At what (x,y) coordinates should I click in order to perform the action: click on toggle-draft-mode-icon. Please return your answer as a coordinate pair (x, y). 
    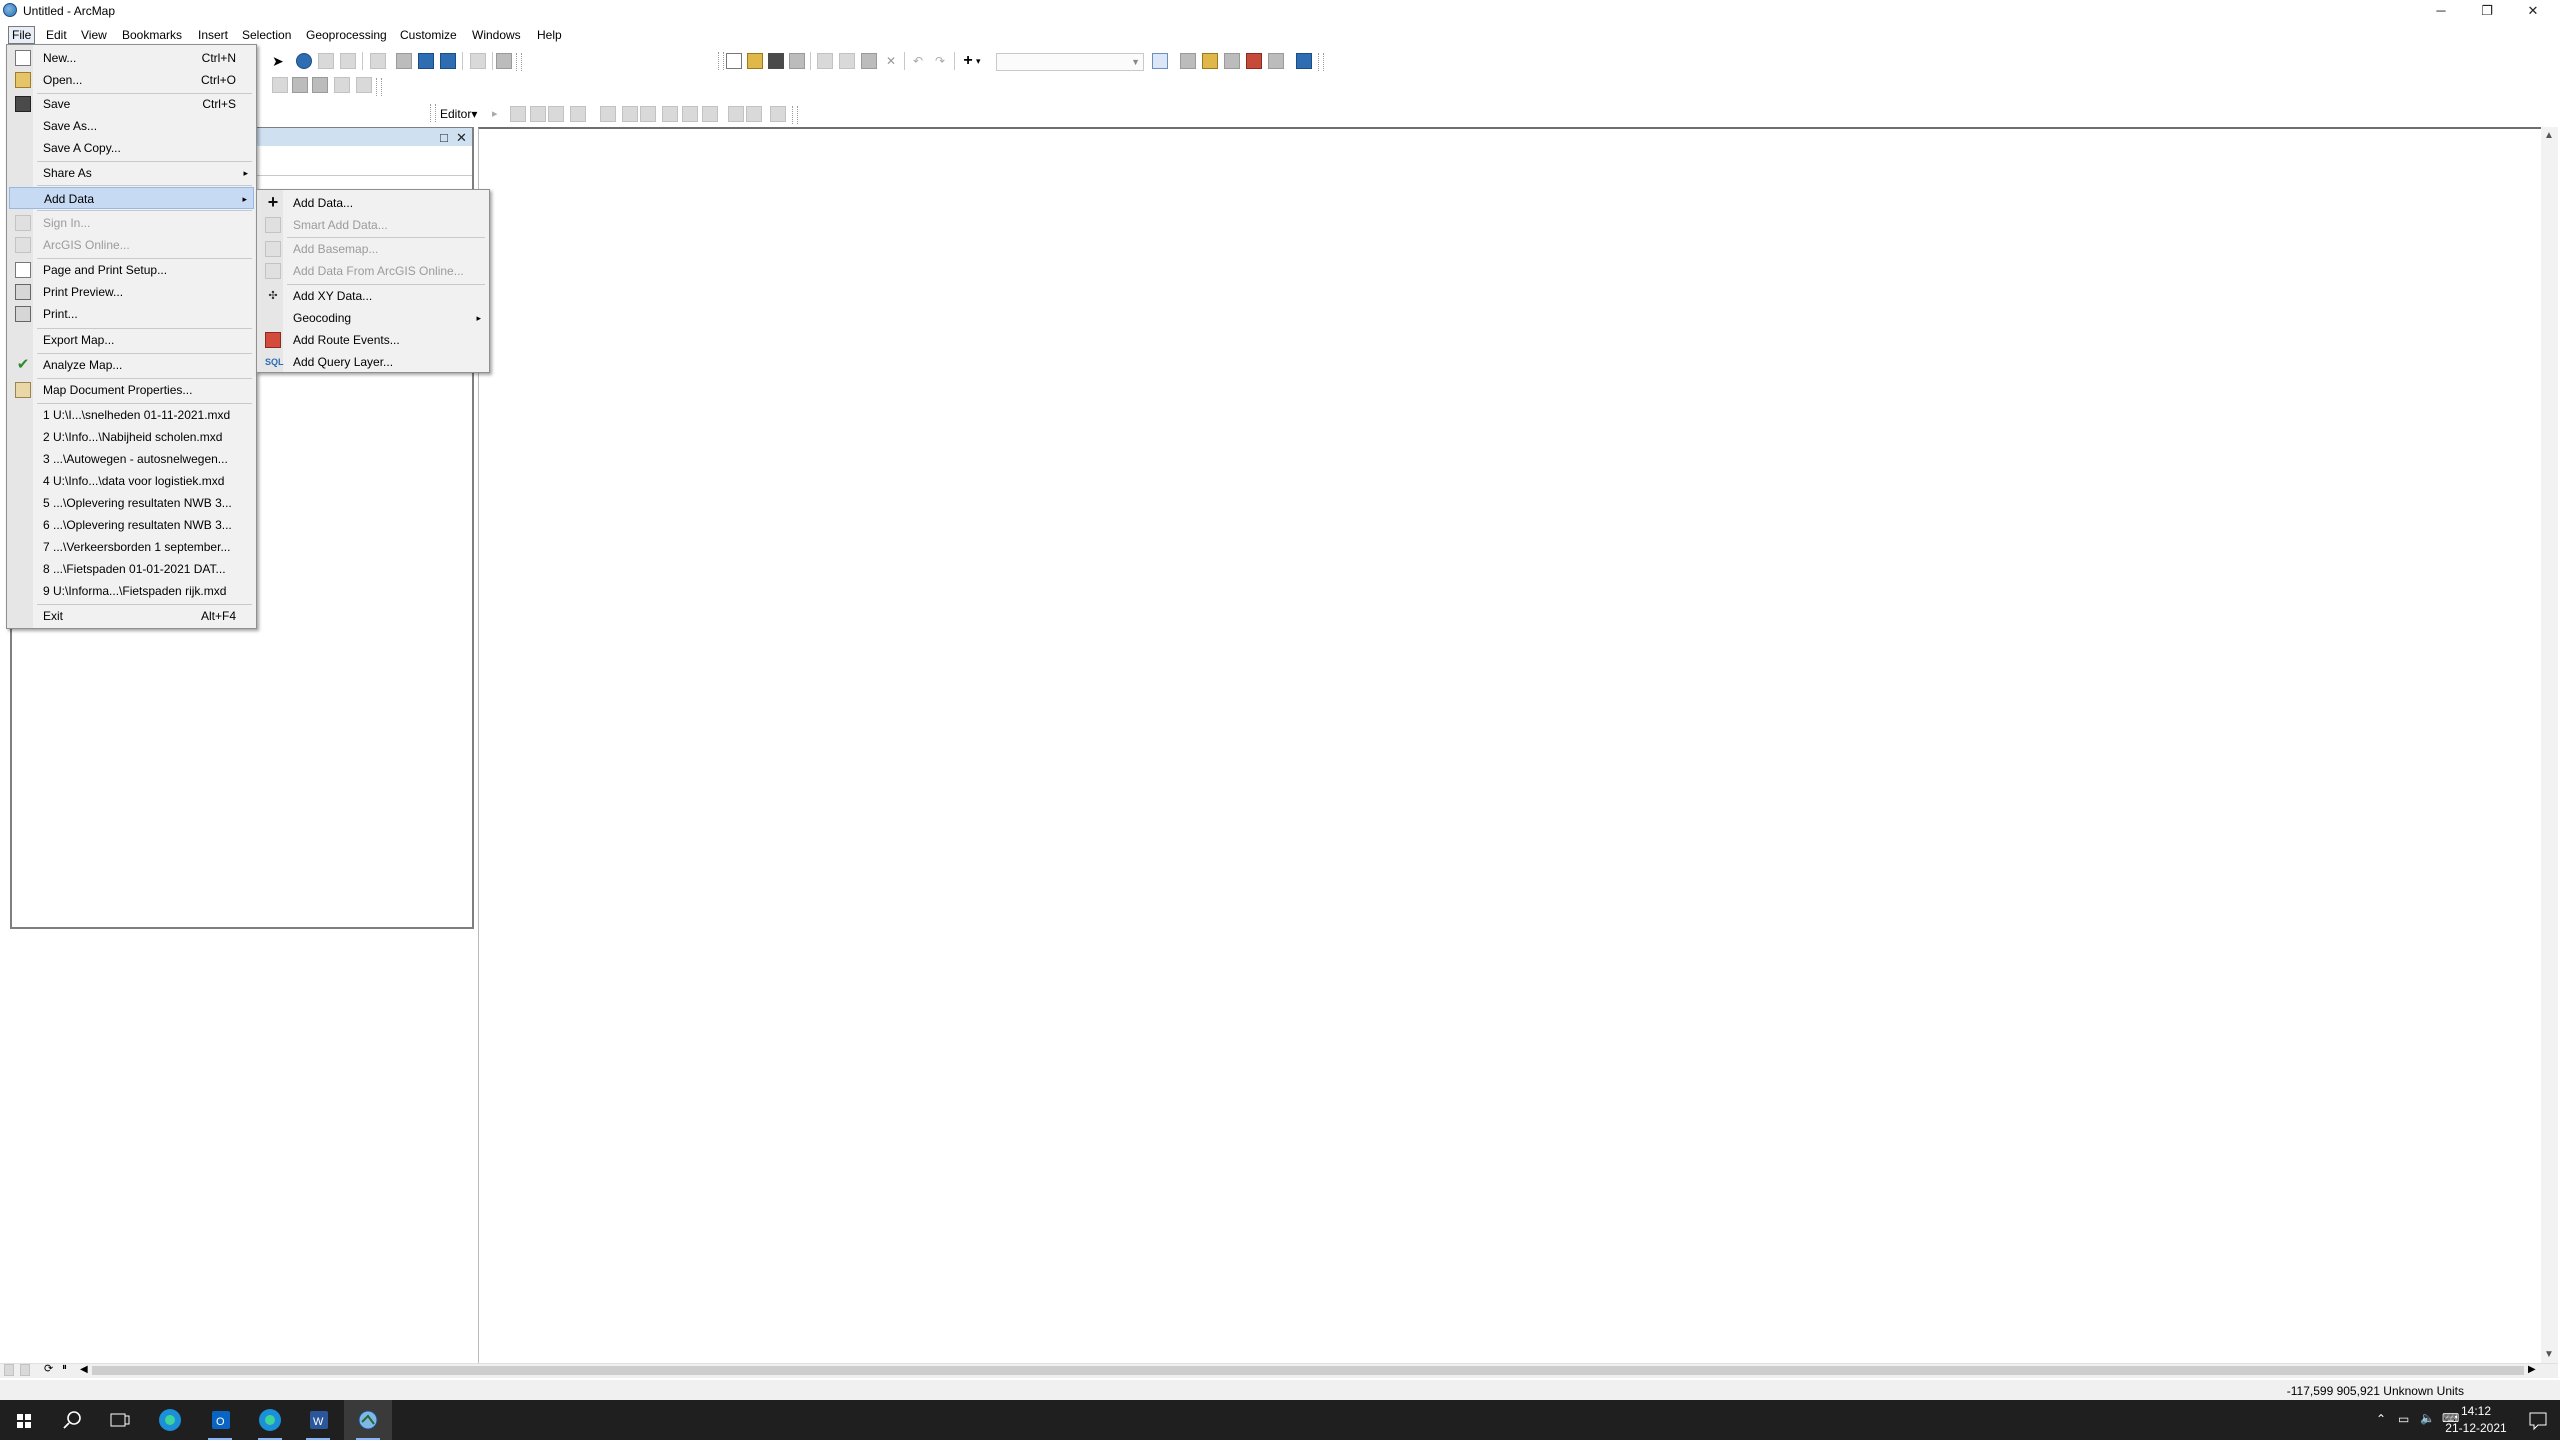
    Looking at the image, I should click on (364, 85).